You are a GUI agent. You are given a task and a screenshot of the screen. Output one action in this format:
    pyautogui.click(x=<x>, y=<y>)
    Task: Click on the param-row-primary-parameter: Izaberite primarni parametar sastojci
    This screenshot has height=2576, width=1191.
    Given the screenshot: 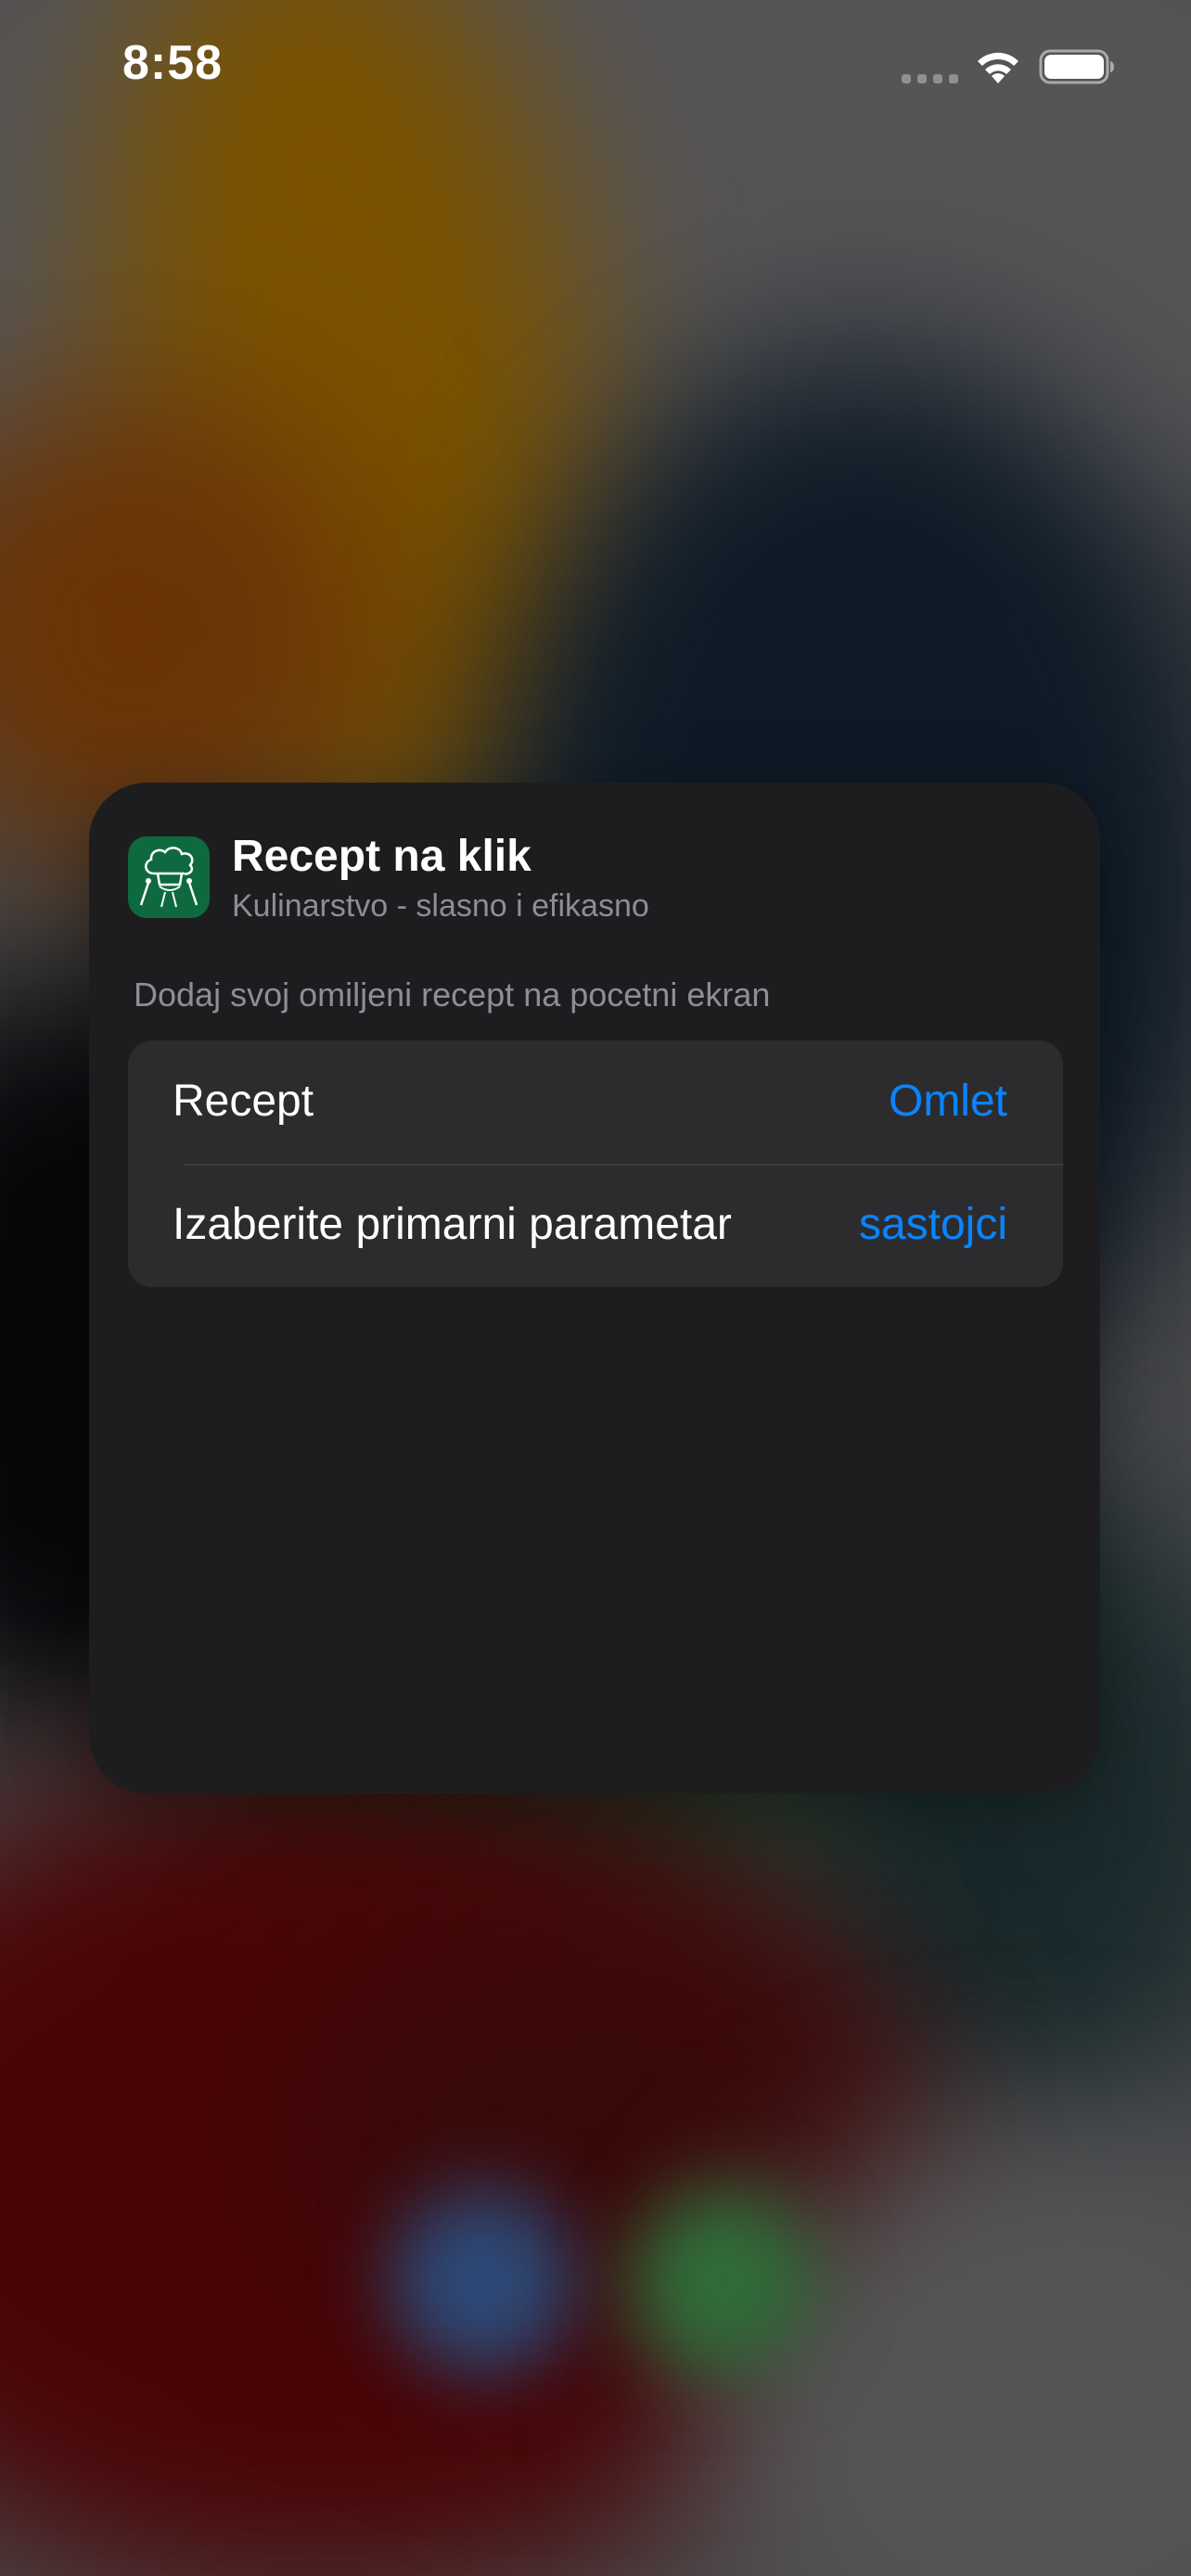 What is the action you would take?
    pyautogui.click(x=595, y=1225)
    